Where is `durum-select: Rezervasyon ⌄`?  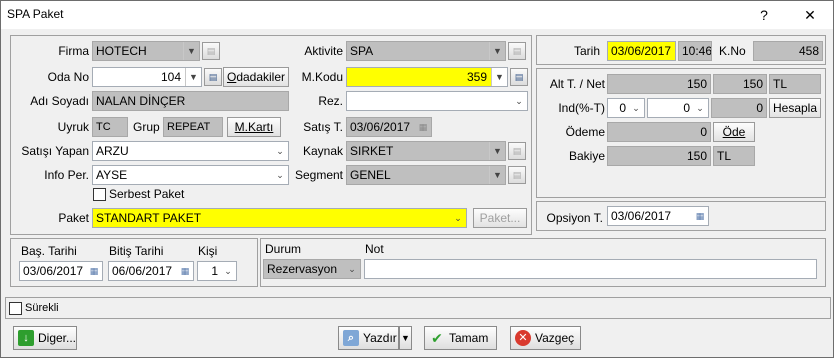 durum-select: Rezervasyon ⌄ is located at coordinates (312, 269).